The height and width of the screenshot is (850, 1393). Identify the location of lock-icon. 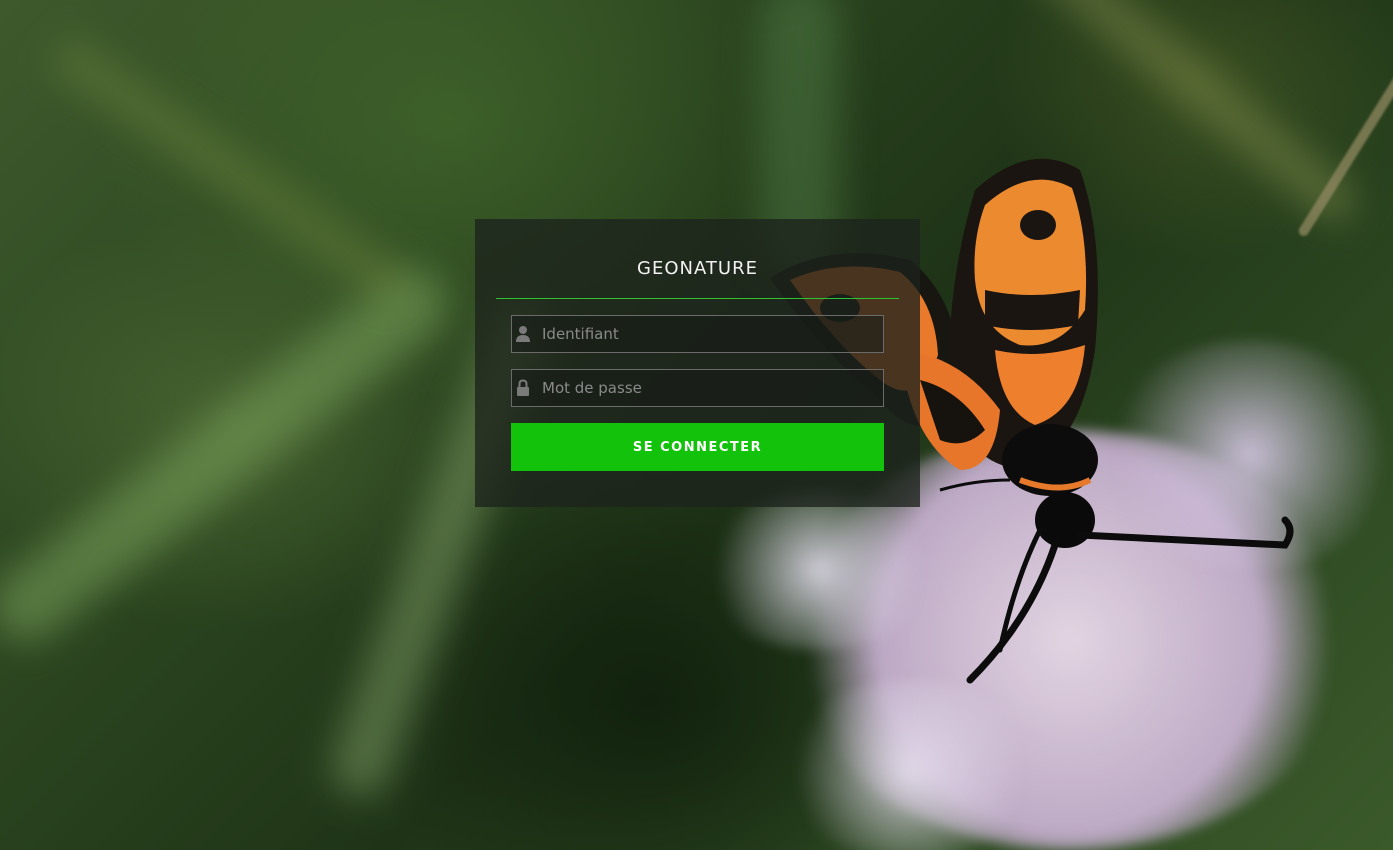
(523, 387).